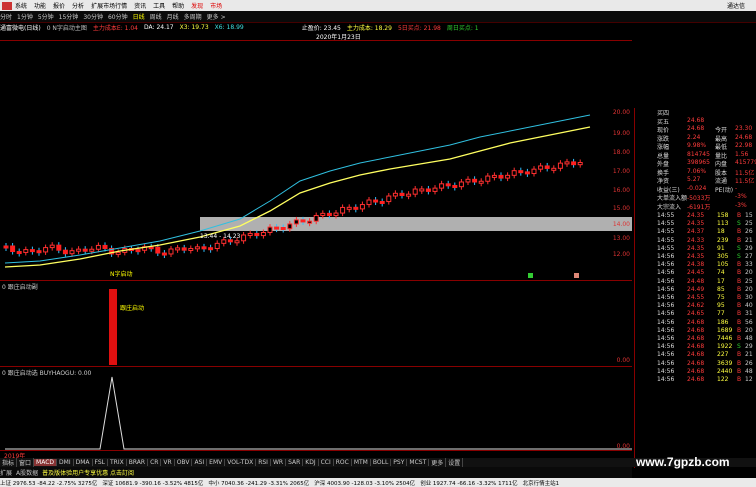 The height and width of the screenshot is (487, 756). What do you see at coordinates (696, 273) in the screenshot?
I see `tick-price: 24.45` at bounding box center [696, 273].